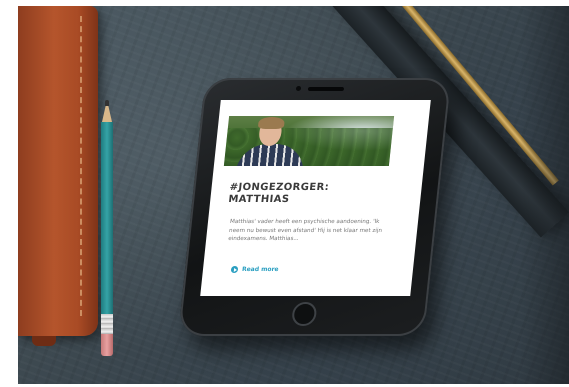 The height and width of the screenshot is (387, 569). I want to click on article-hero-image, so click(309, 141).